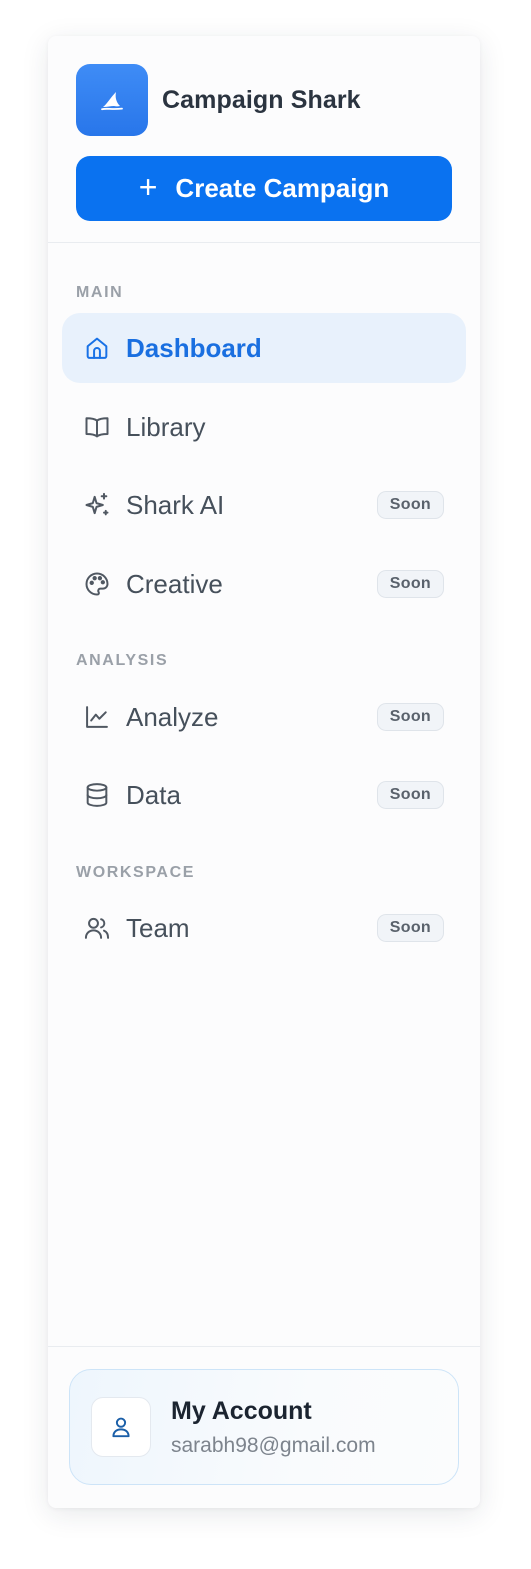 The image size is (531, 1569). I want to click on user-icon, so click(121, 1427).